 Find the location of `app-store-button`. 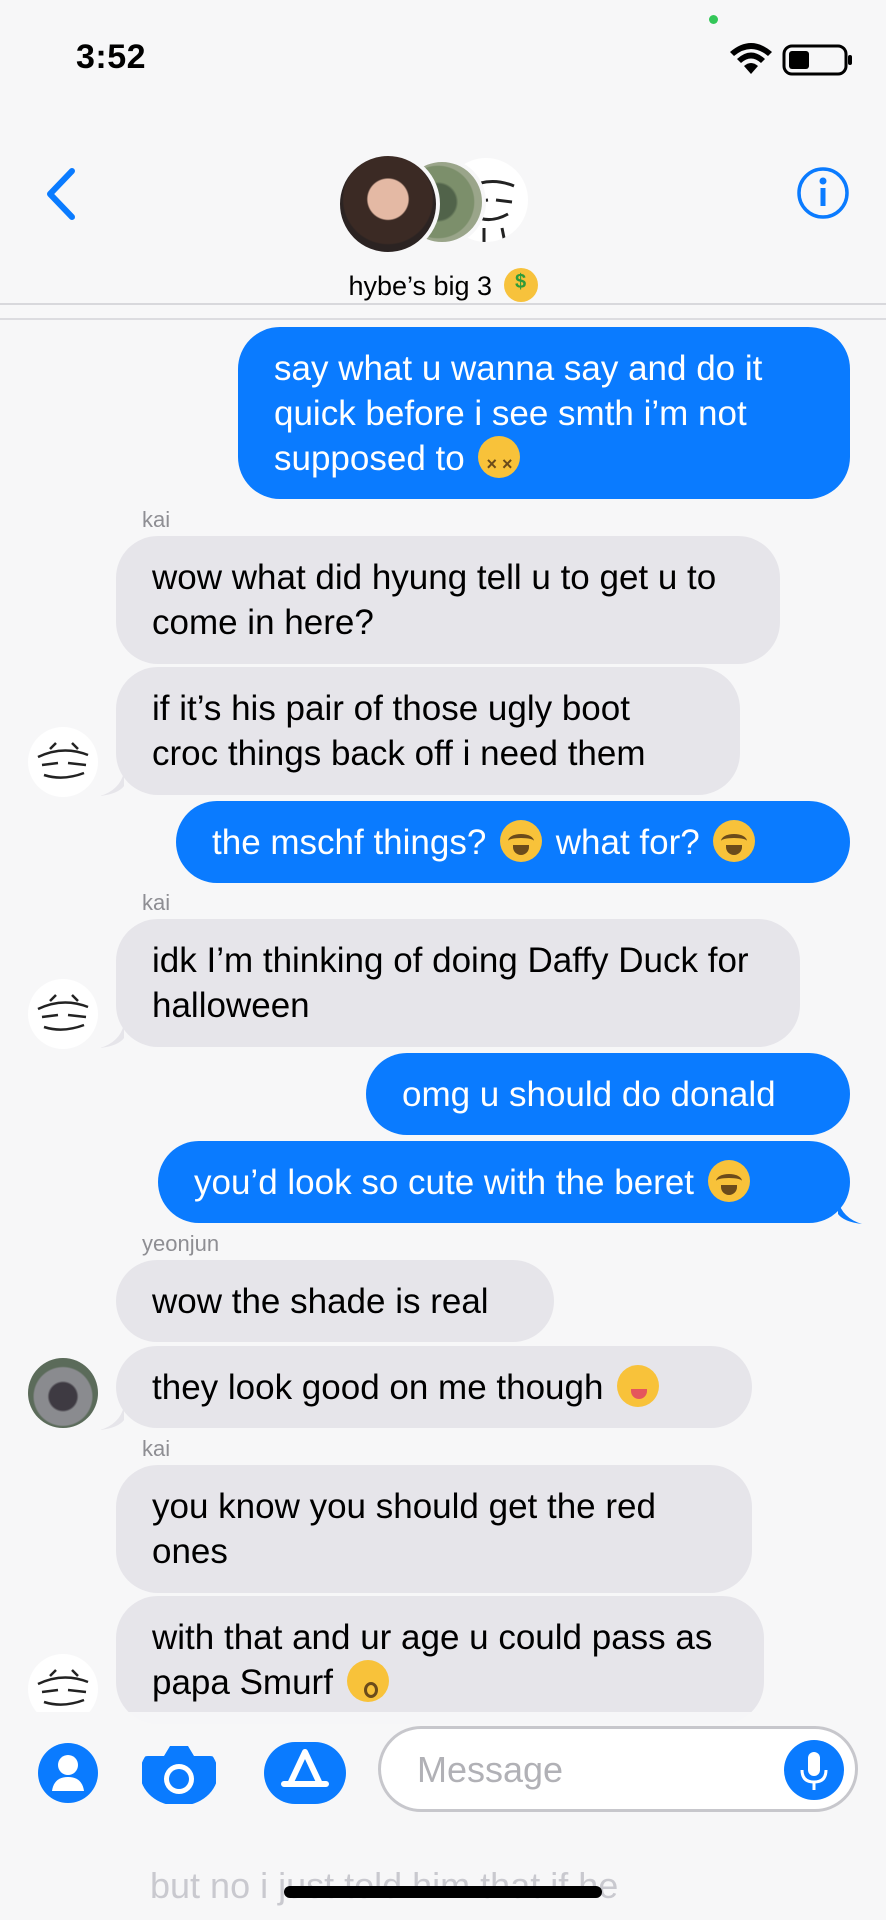

app-store-button is located at coordinates (305, 1773).